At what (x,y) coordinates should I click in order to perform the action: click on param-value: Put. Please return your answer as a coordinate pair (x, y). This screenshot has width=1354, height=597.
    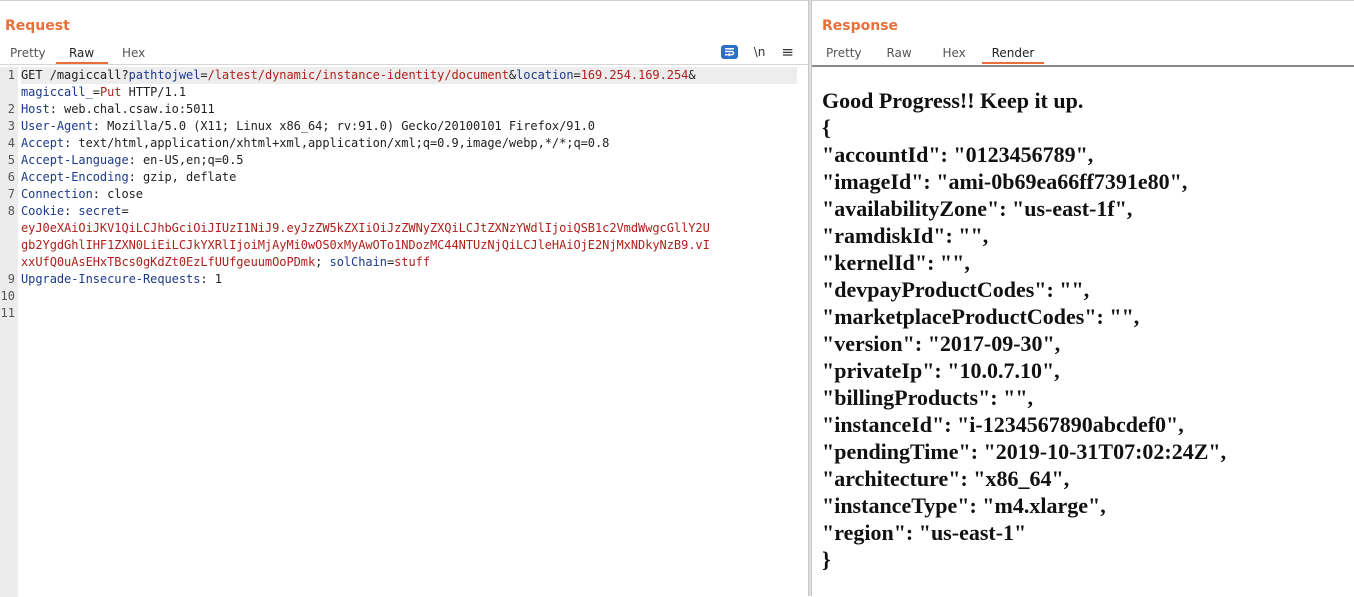
    Looking at the image, I should click on (110, 92).